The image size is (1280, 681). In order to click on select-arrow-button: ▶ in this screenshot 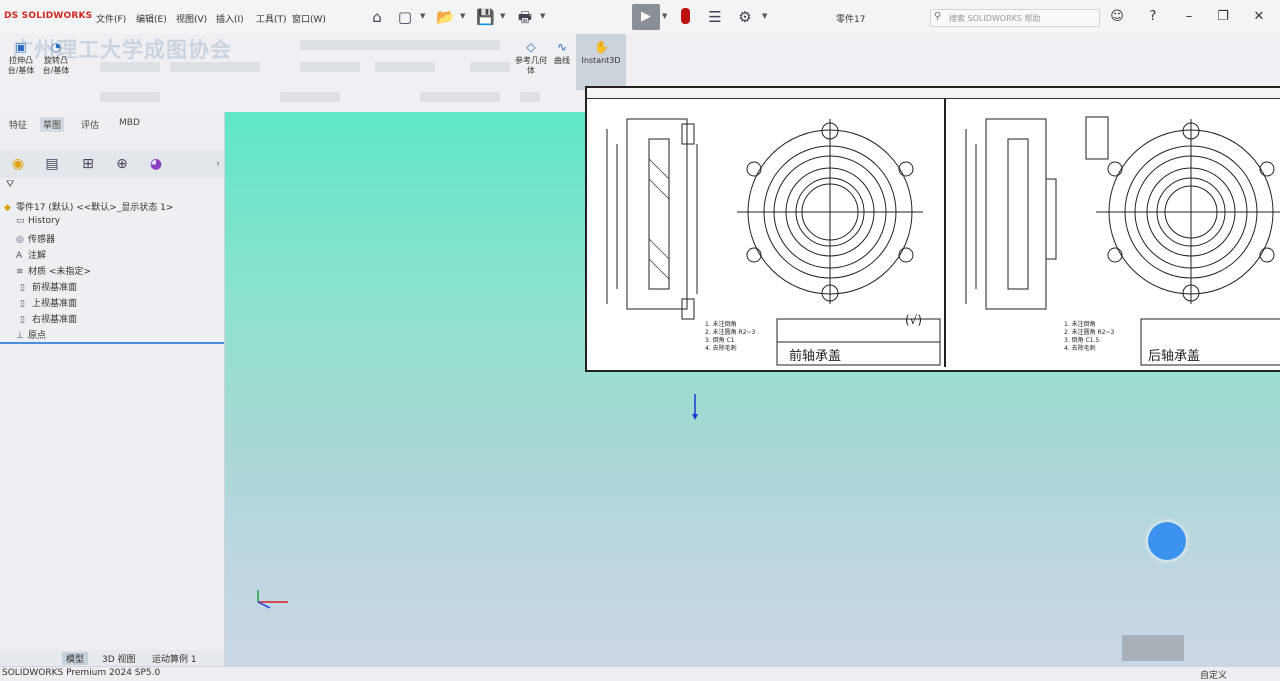, I will do `click(646, 17)`.